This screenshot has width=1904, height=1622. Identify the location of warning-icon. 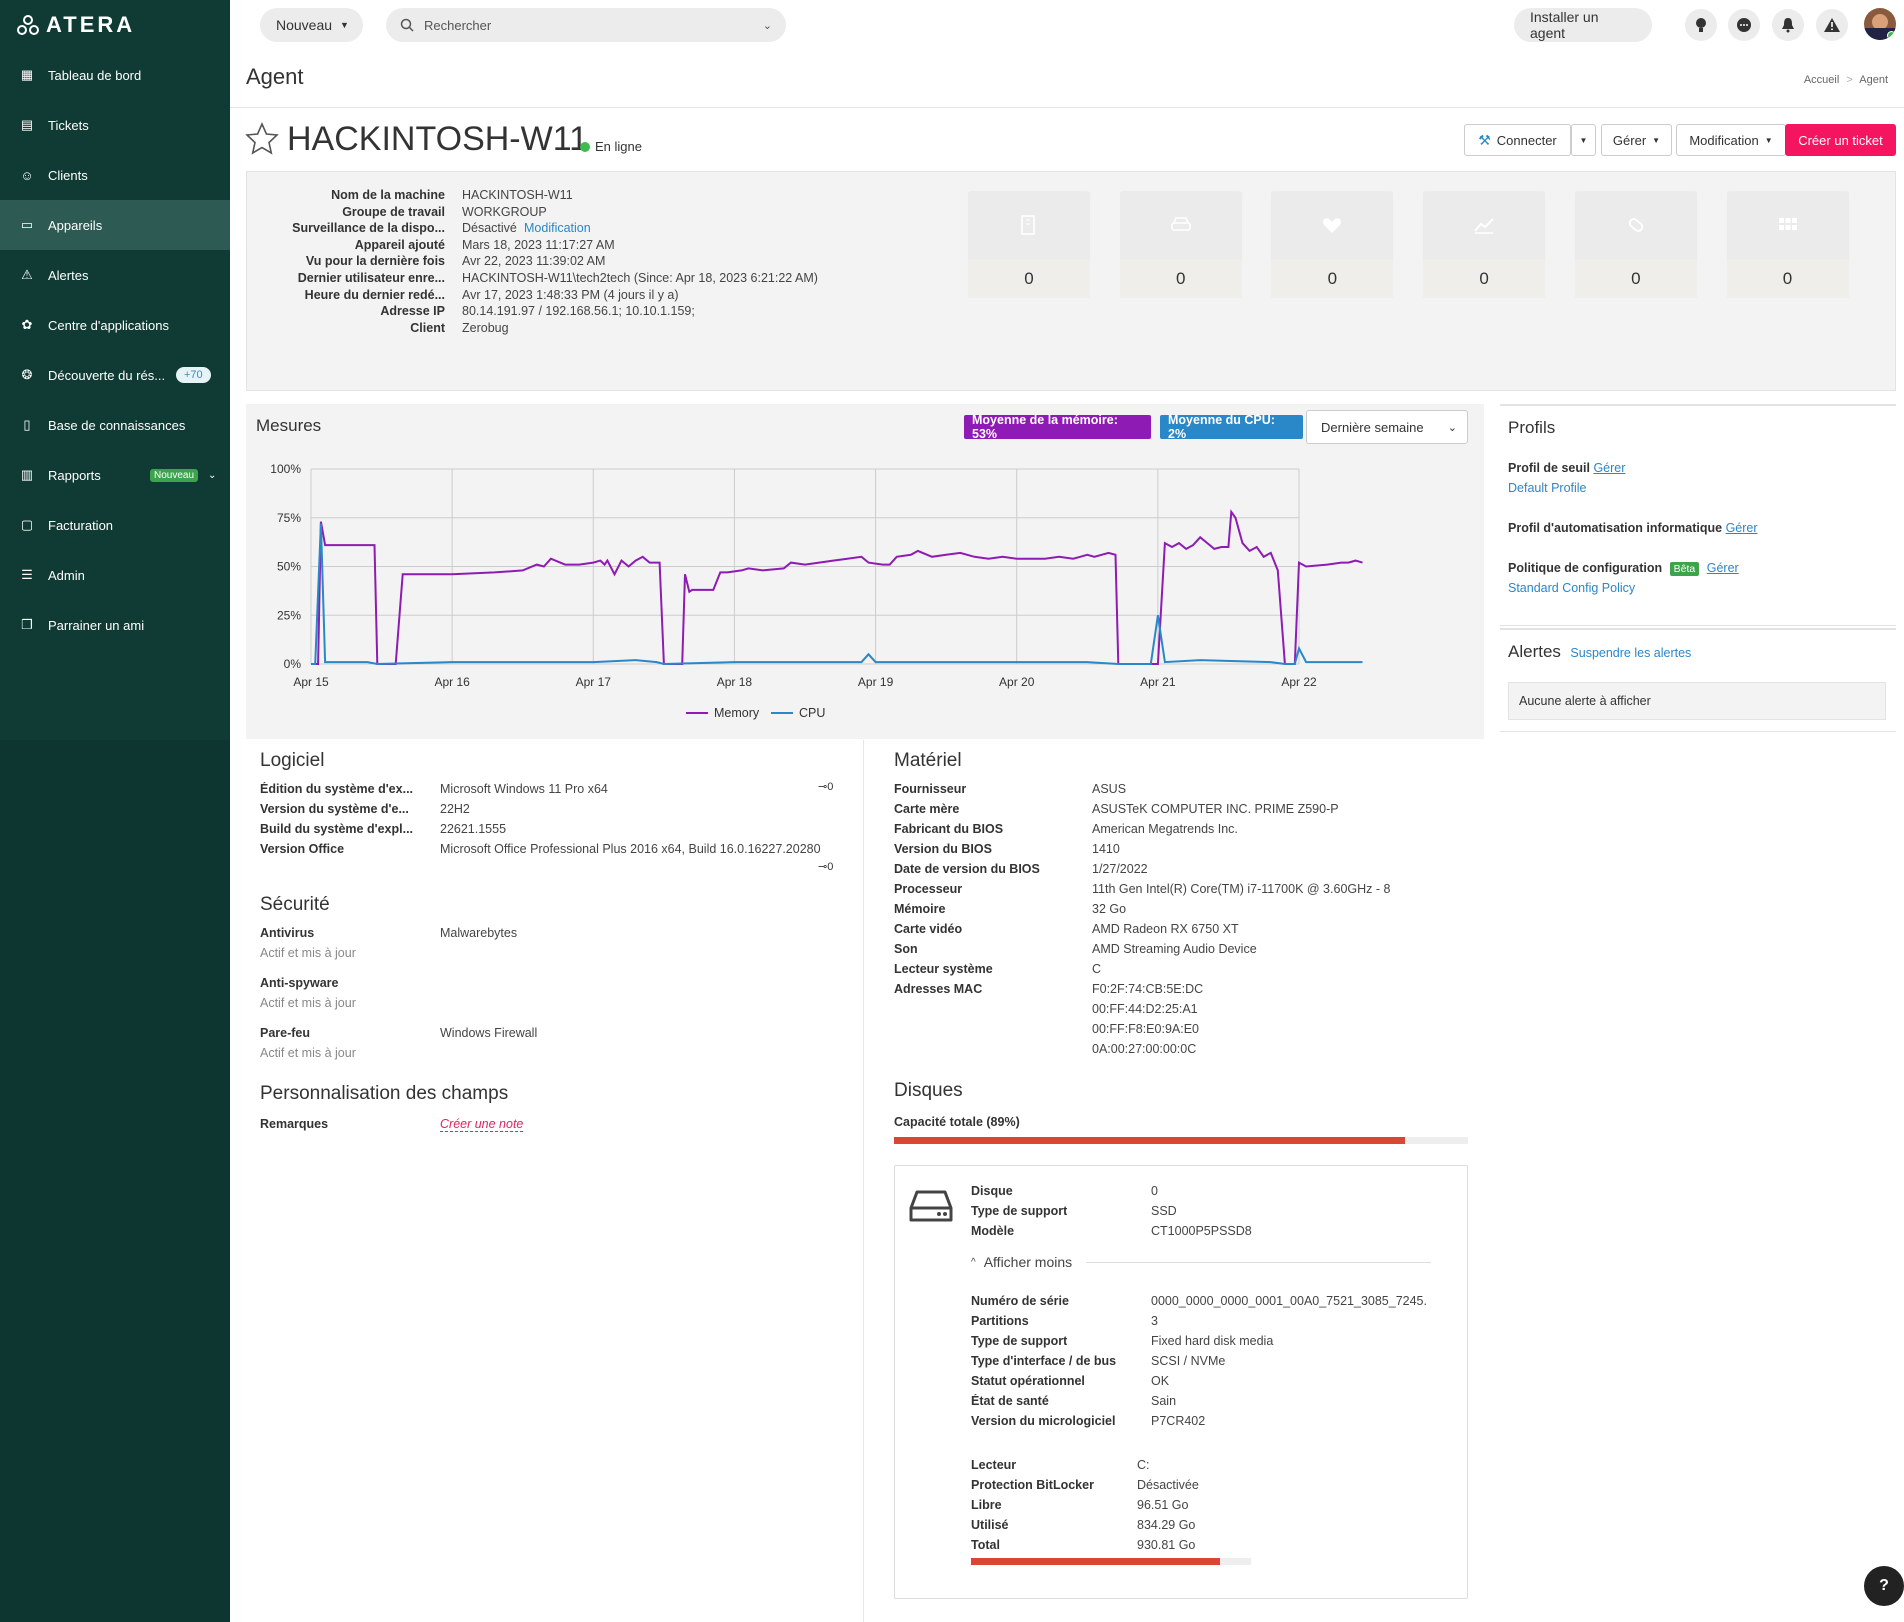
(1832, 25).